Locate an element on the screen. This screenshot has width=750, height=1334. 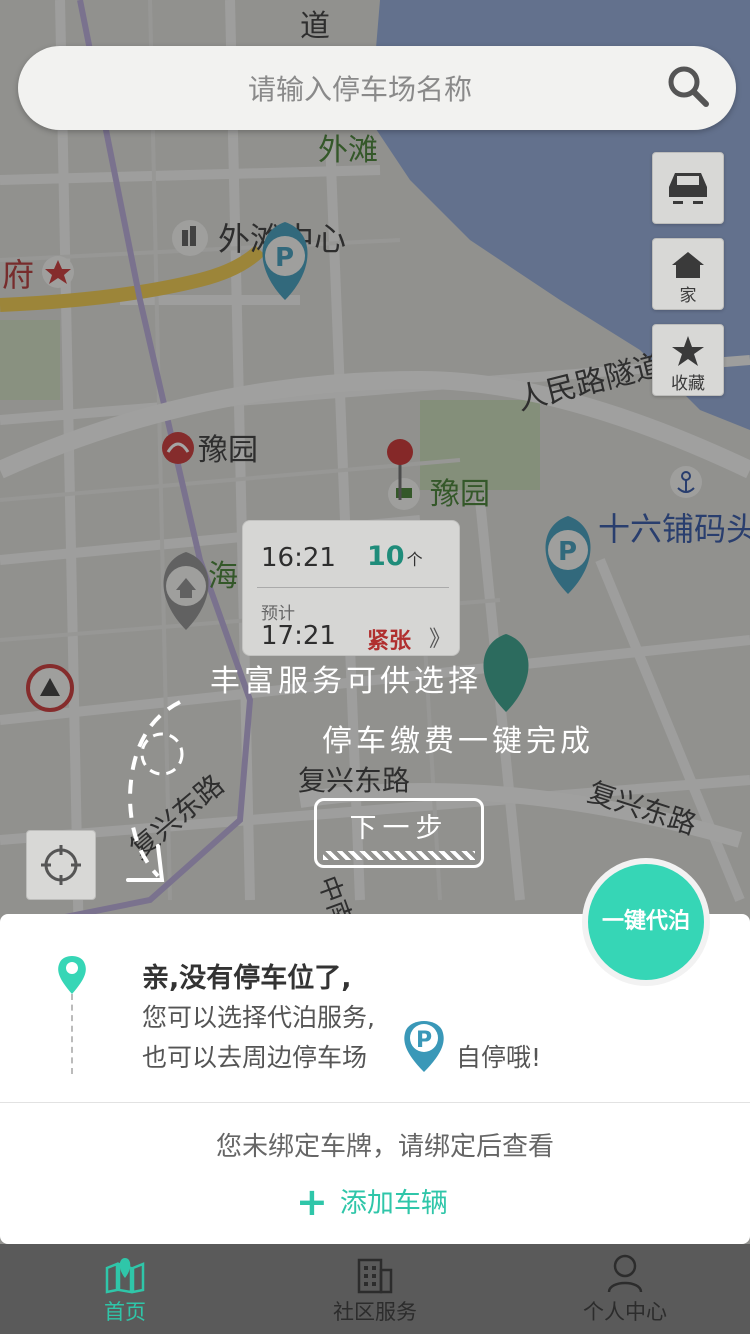
map-label-yuyuan: 豫园 is located at coordinates (460, 494).